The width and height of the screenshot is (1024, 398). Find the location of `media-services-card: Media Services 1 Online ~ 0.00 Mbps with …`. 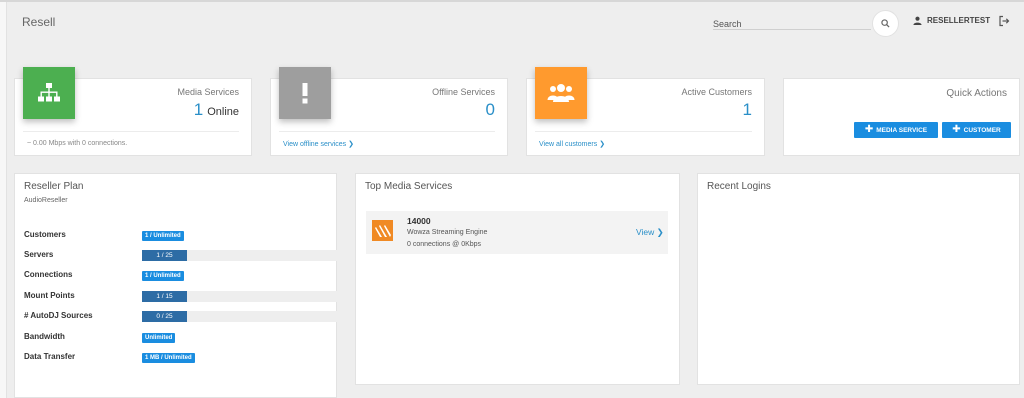

media-services-card: Media Services 1 Online ~ 0.00 Mbps with … is located at coordinates (133, 111).